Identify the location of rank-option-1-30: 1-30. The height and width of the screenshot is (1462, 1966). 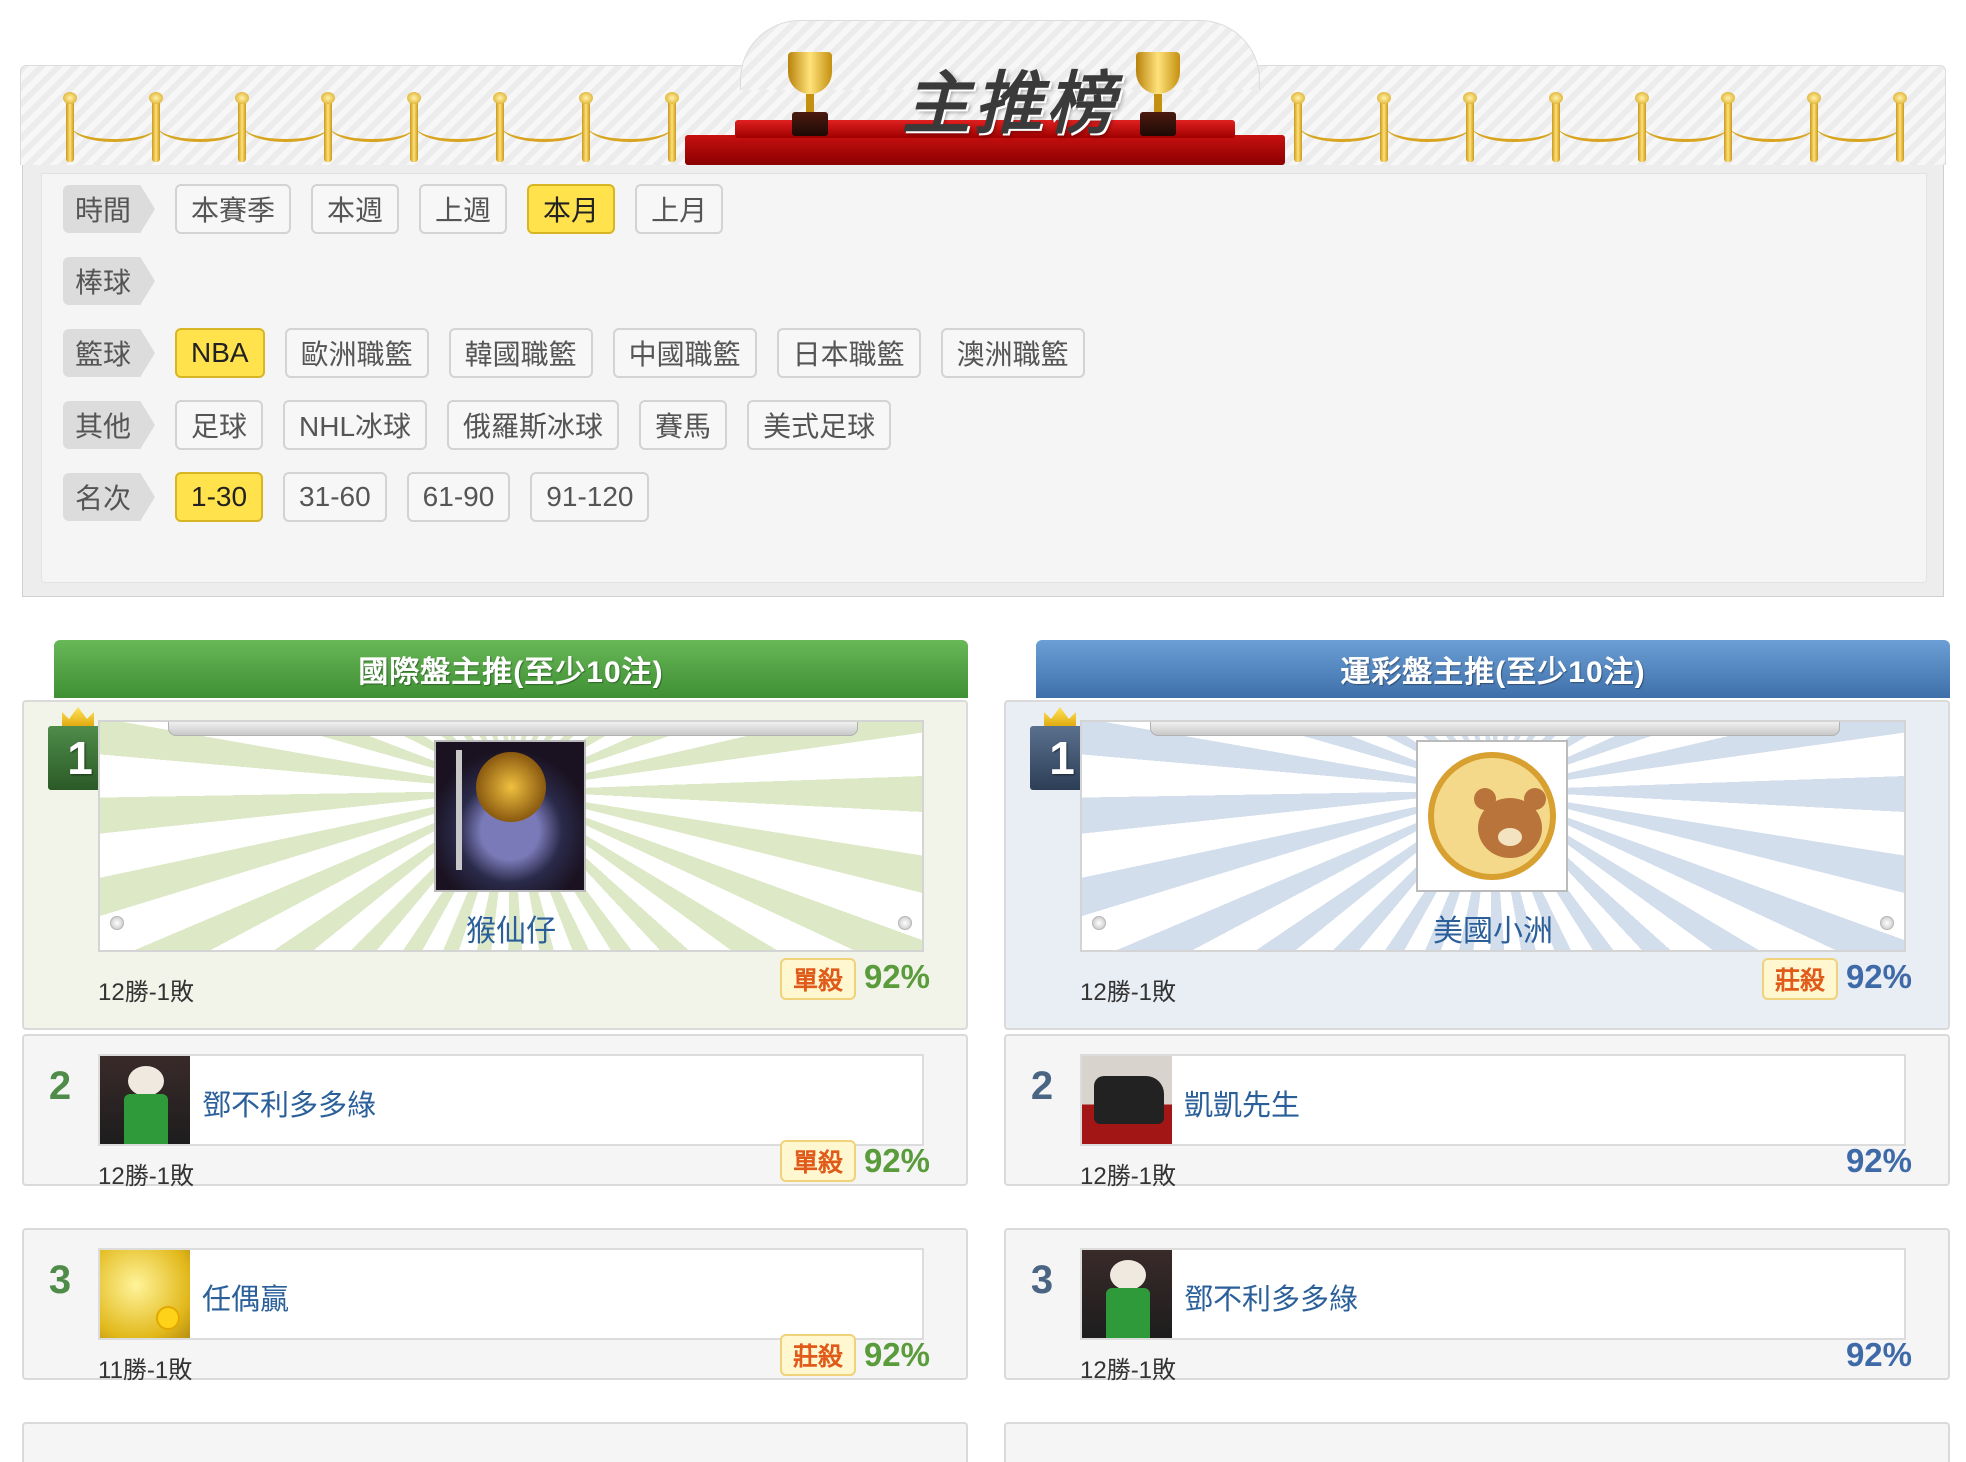
(219, 497).